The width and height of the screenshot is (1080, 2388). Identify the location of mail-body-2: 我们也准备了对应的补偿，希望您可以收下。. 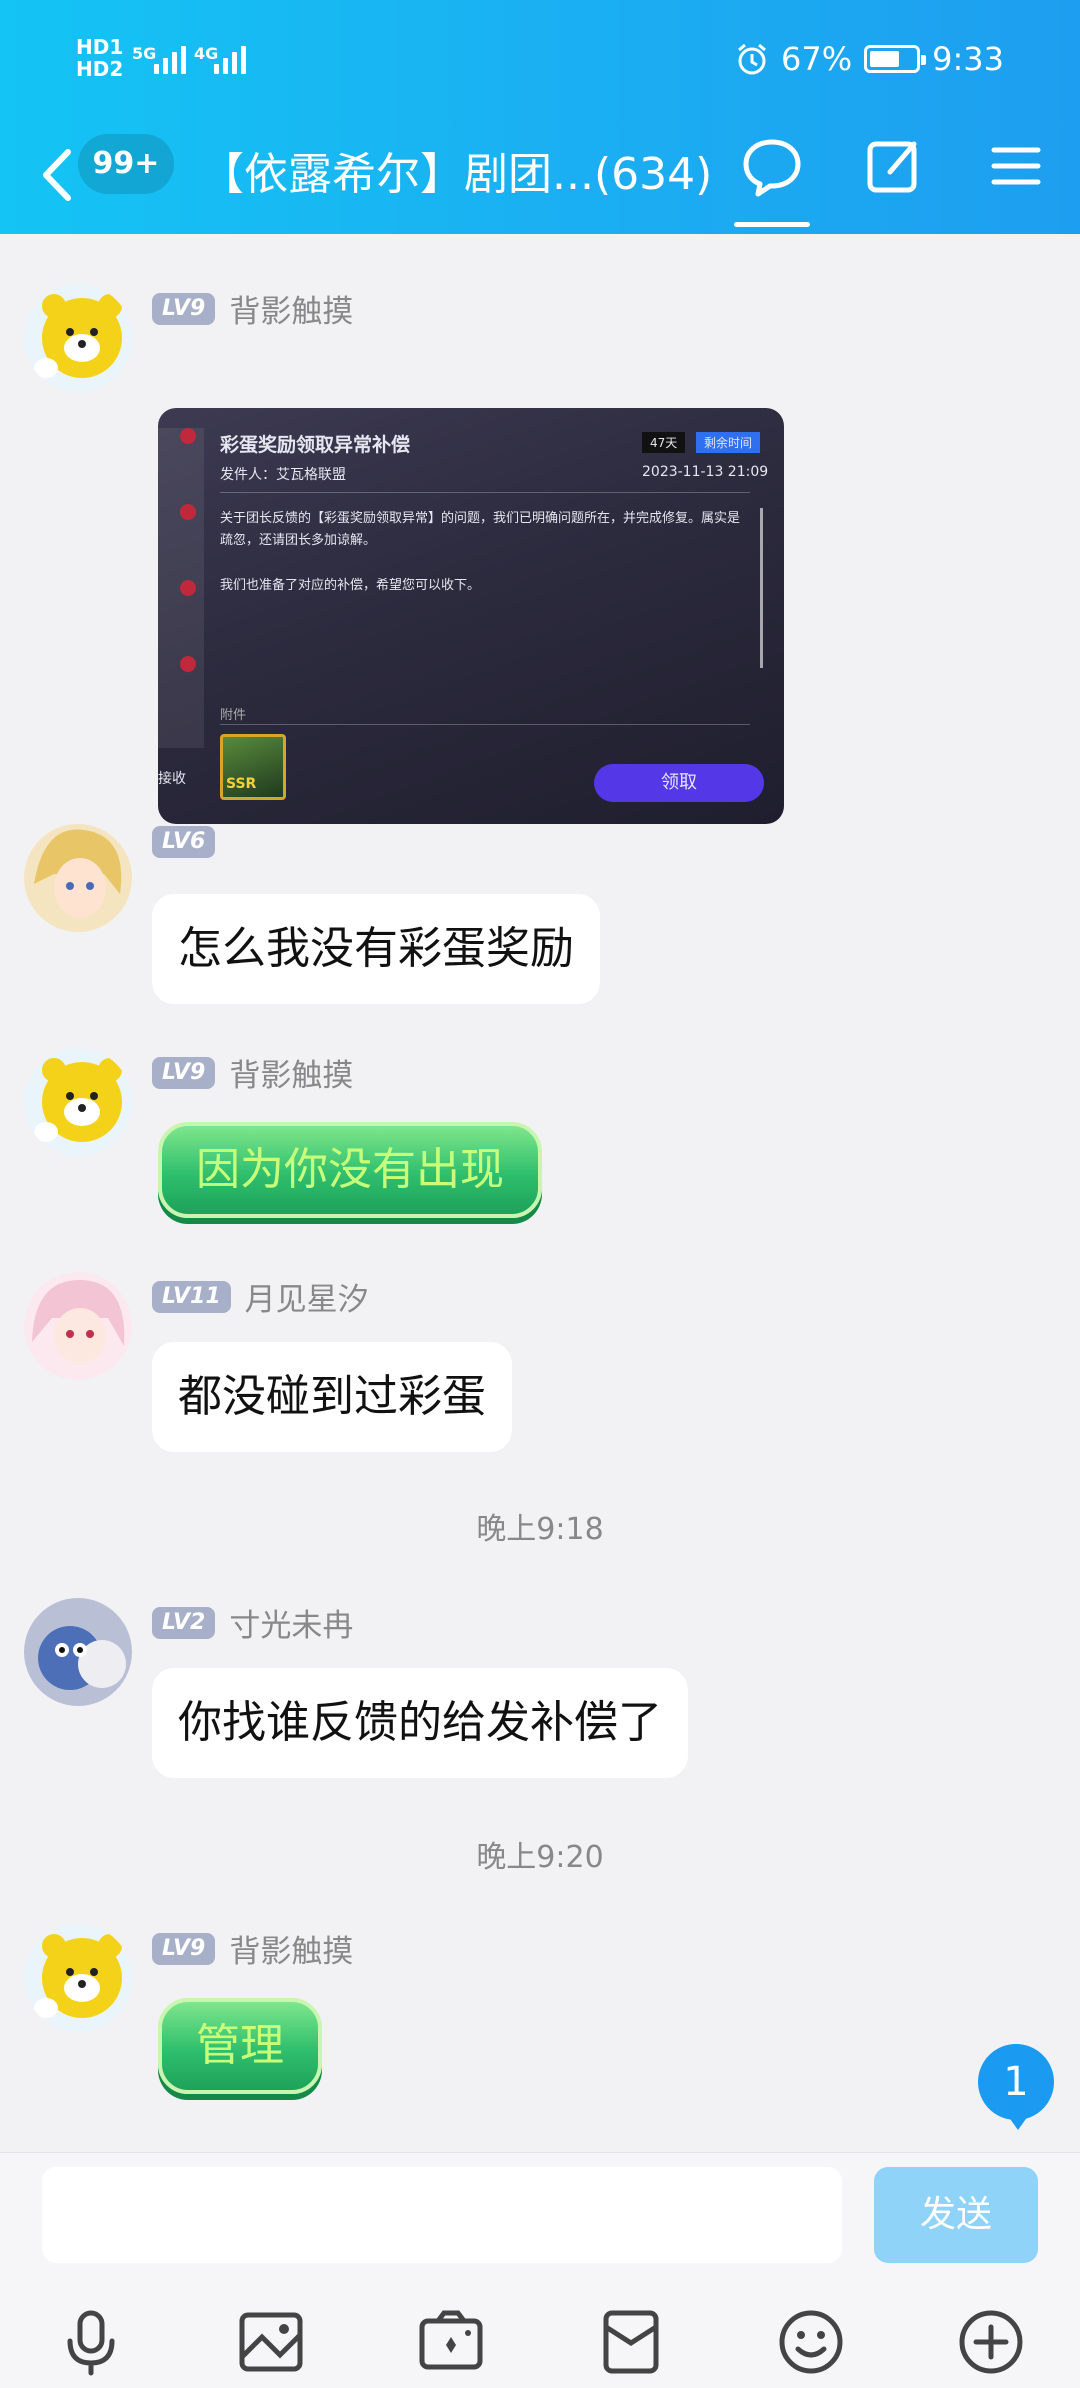
(350, 585).